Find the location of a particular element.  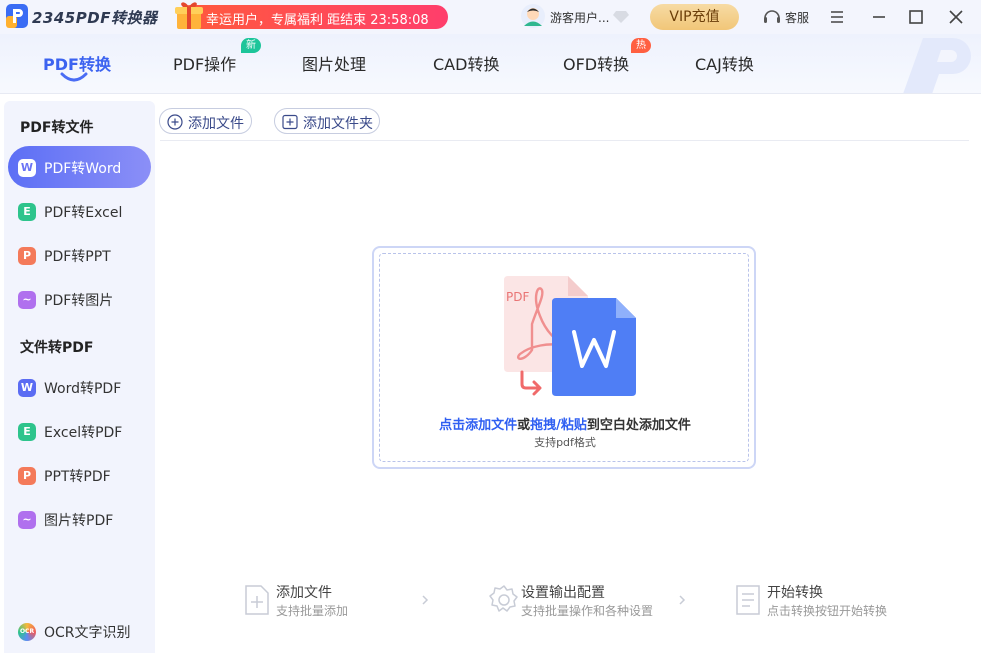

sidebar-item-pdf-to-excel: E PDF转Excel is located at coordinates (79, 211).